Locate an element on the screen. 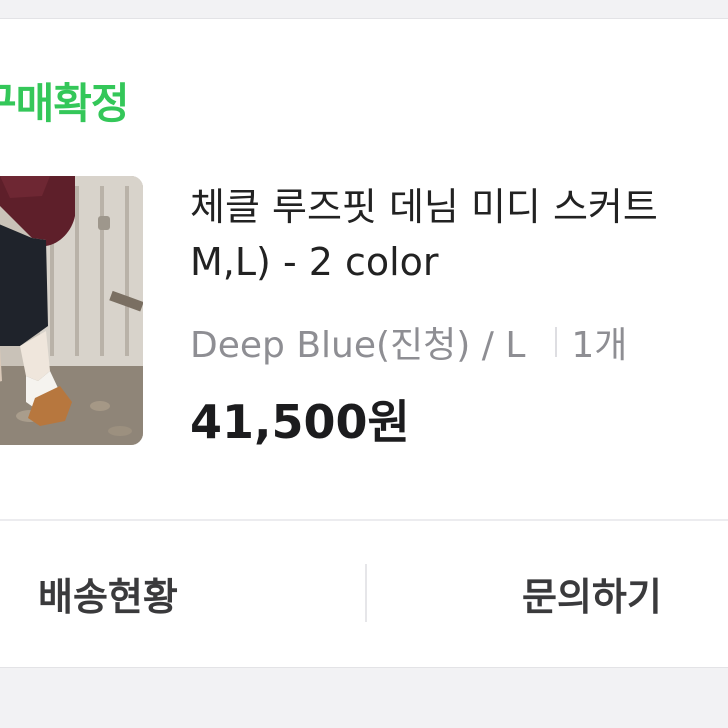 The height and width of the screenshot is (728, 728). product-photo is located at coordinates (71, 310).